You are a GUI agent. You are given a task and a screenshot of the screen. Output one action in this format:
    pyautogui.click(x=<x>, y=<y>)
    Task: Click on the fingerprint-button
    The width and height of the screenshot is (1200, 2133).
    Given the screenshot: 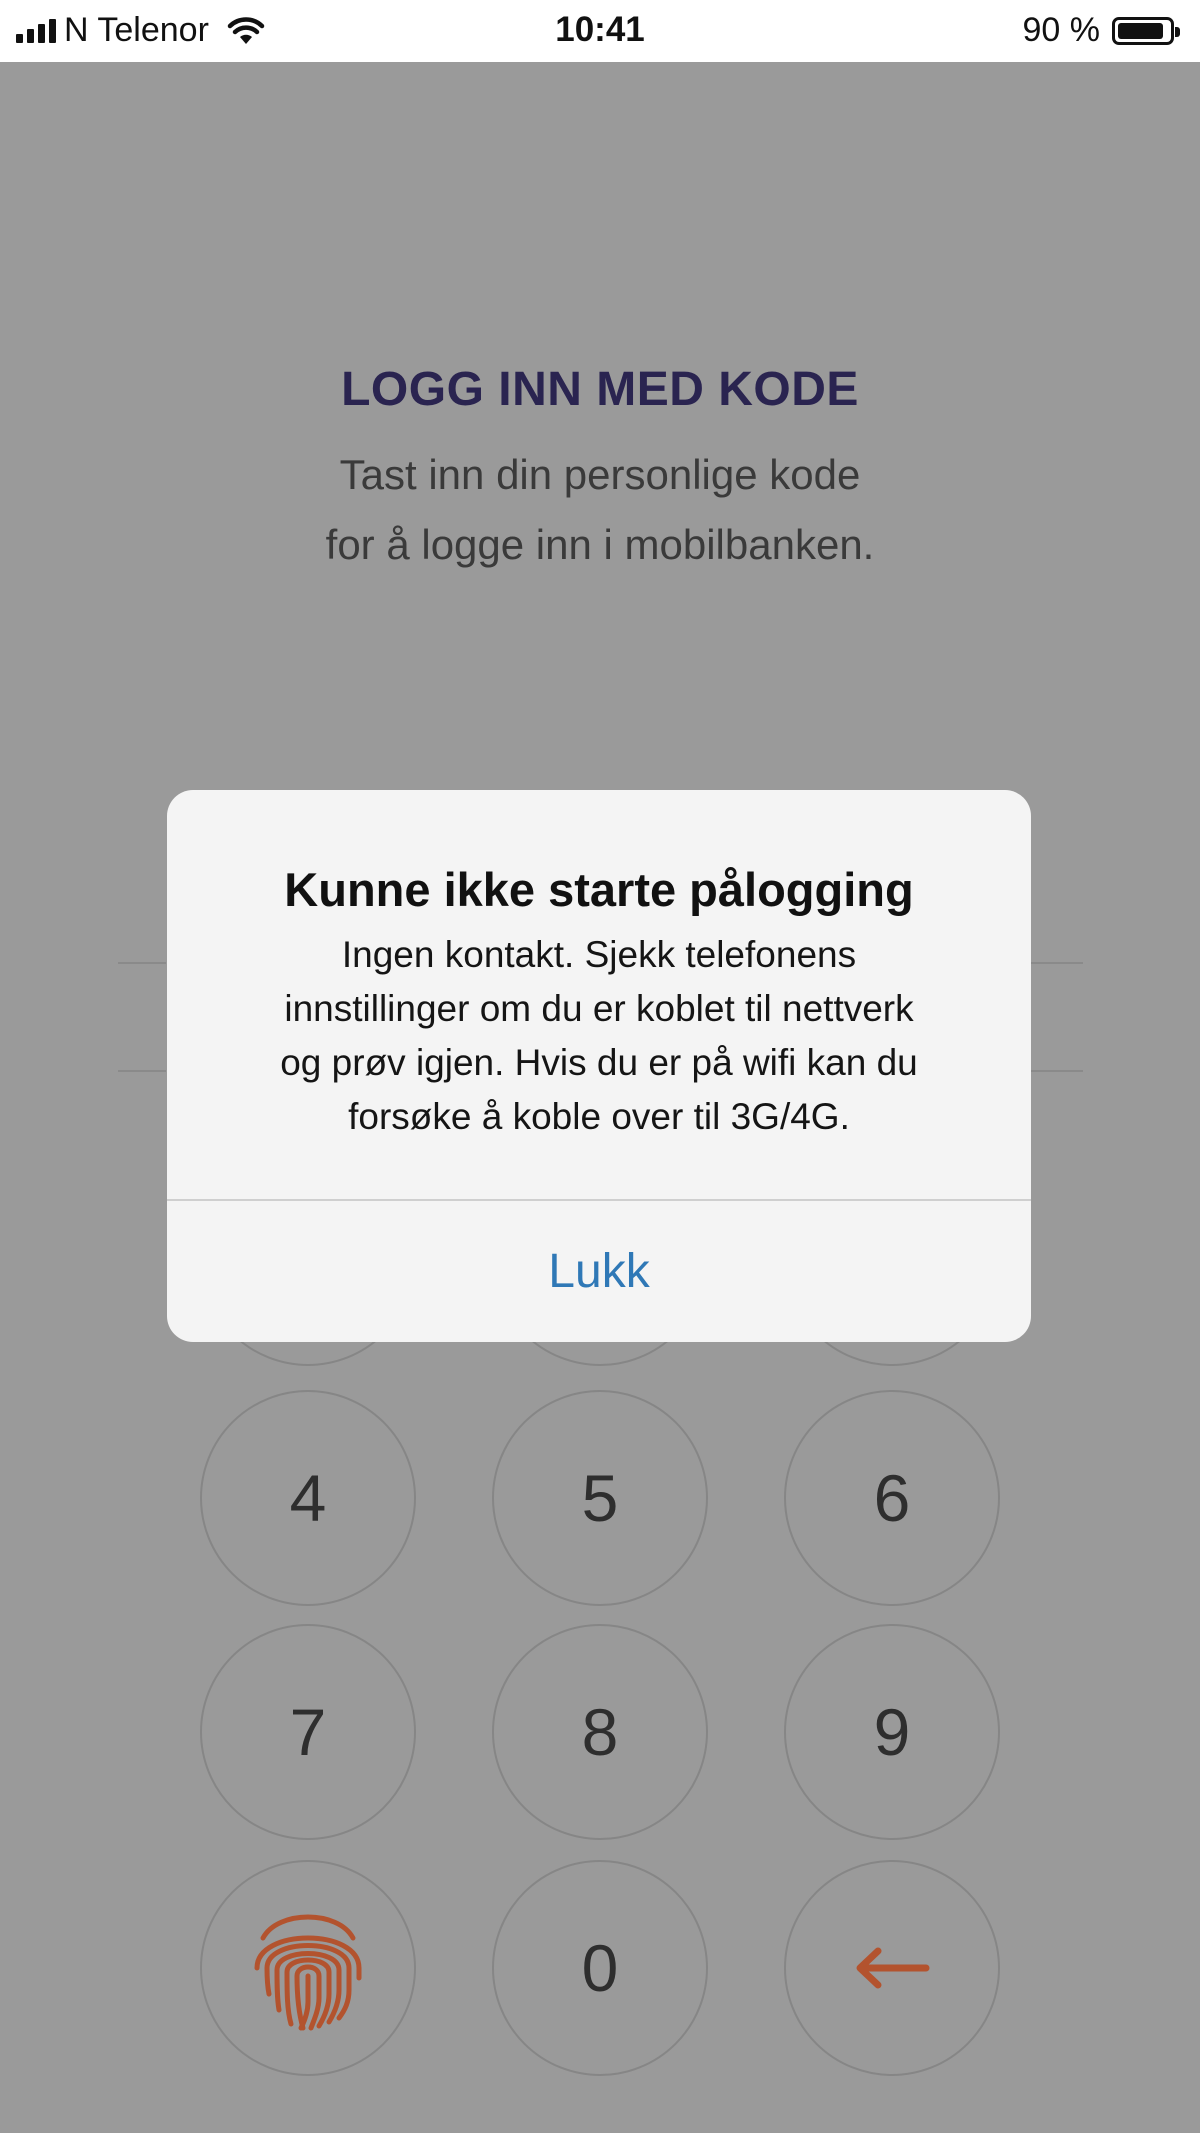 What is the action you would take?
    pyautogui.click(x=308, y=1968)
    